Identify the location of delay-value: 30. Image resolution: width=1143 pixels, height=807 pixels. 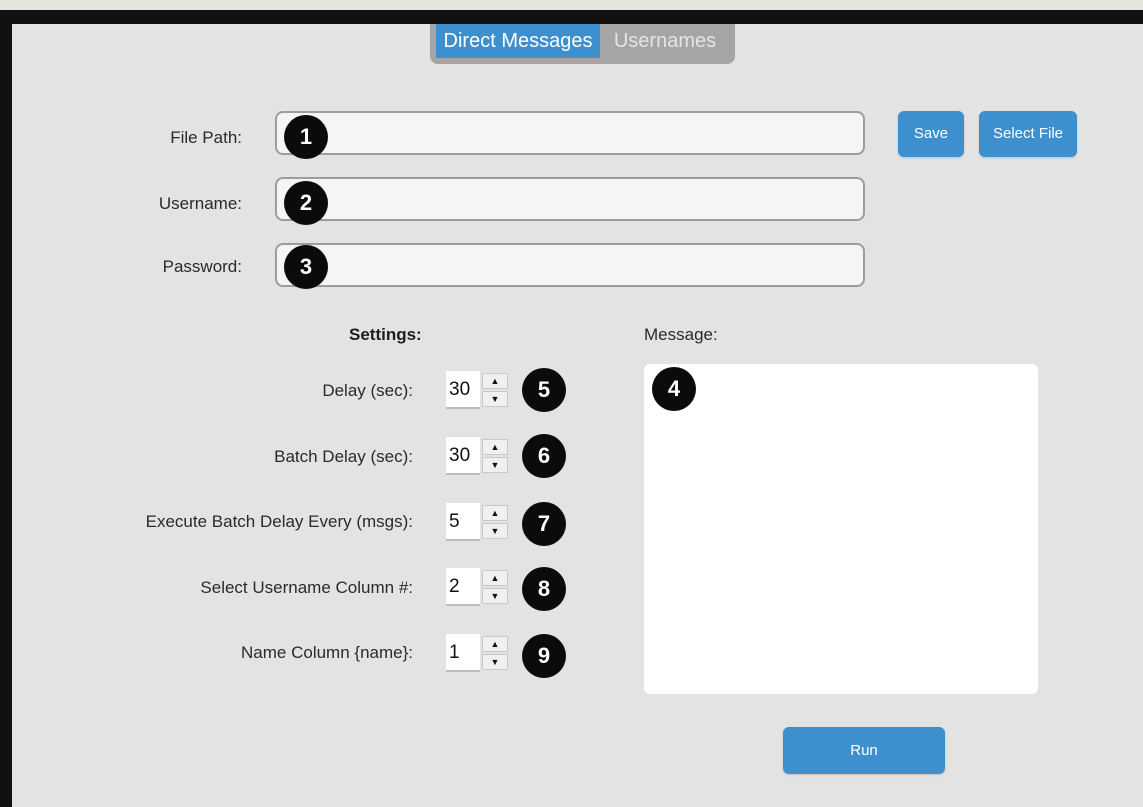
(463, 390).